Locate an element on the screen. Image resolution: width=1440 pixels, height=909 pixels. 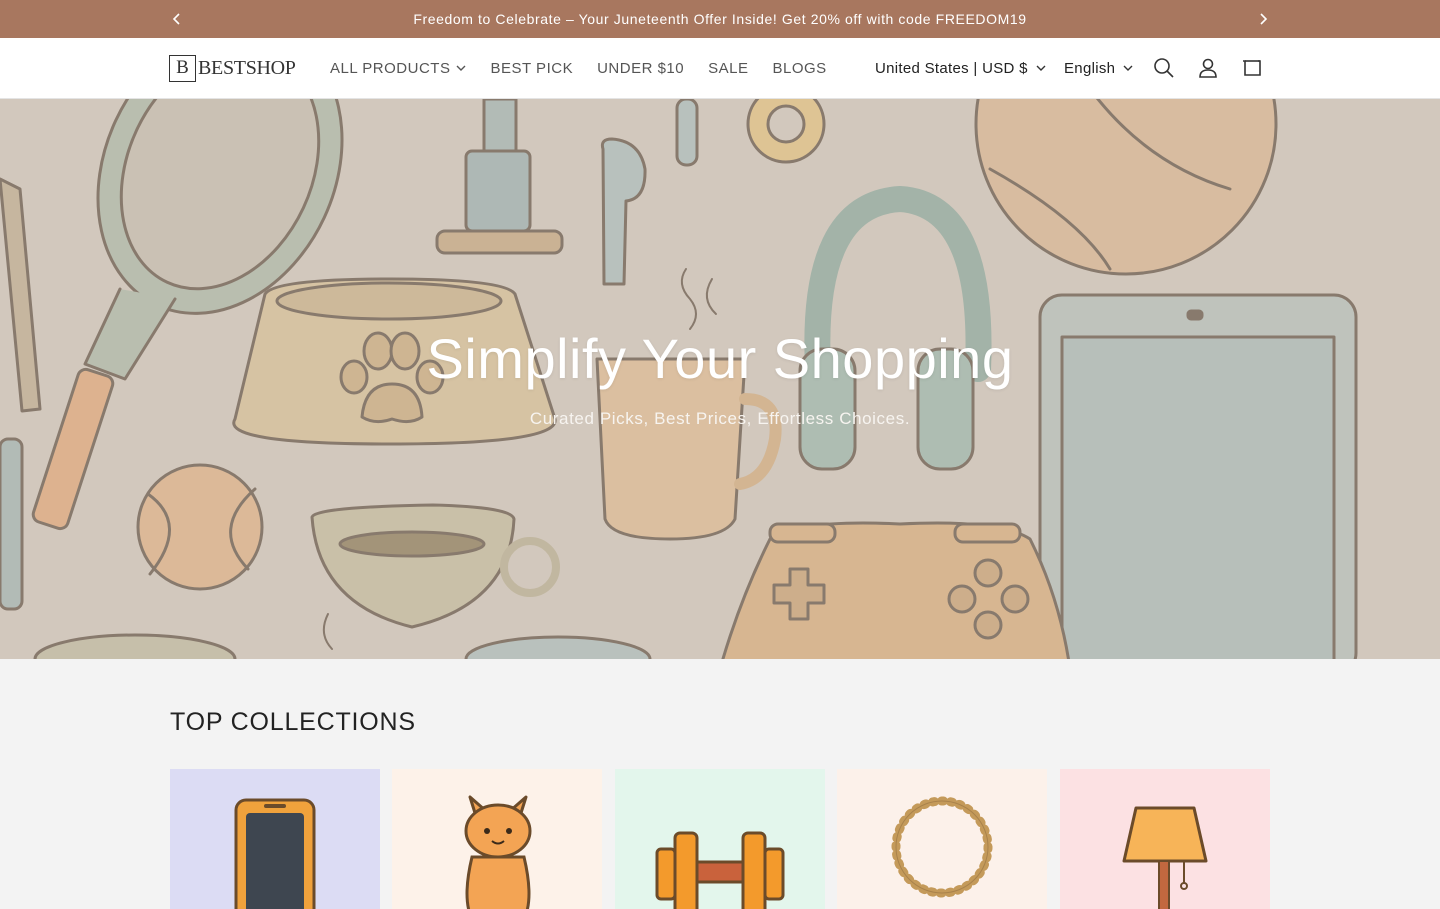
announcement-prev-button is located at coordinates (177, 19).